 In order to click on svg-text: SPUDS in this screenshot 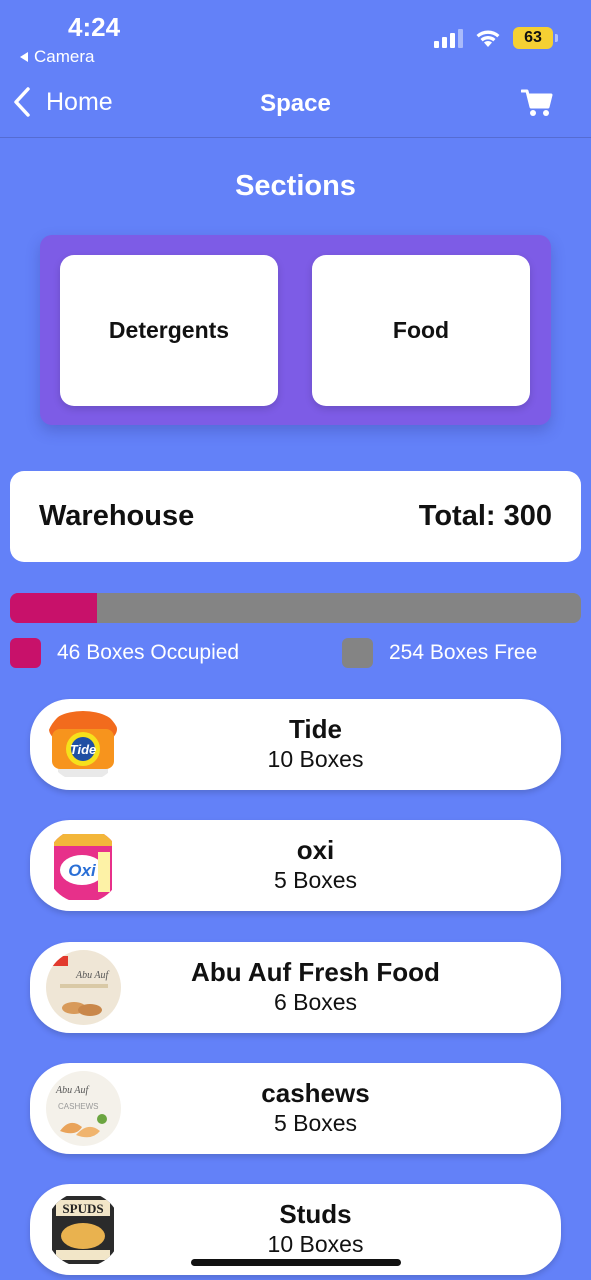, I will do `click(82, 1208)`.